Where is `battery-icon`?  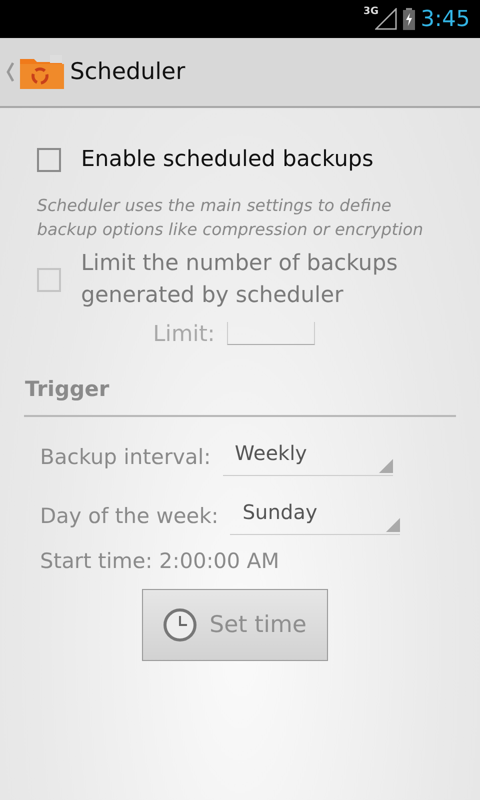 battery-icon is located at coordinates (408, 19).